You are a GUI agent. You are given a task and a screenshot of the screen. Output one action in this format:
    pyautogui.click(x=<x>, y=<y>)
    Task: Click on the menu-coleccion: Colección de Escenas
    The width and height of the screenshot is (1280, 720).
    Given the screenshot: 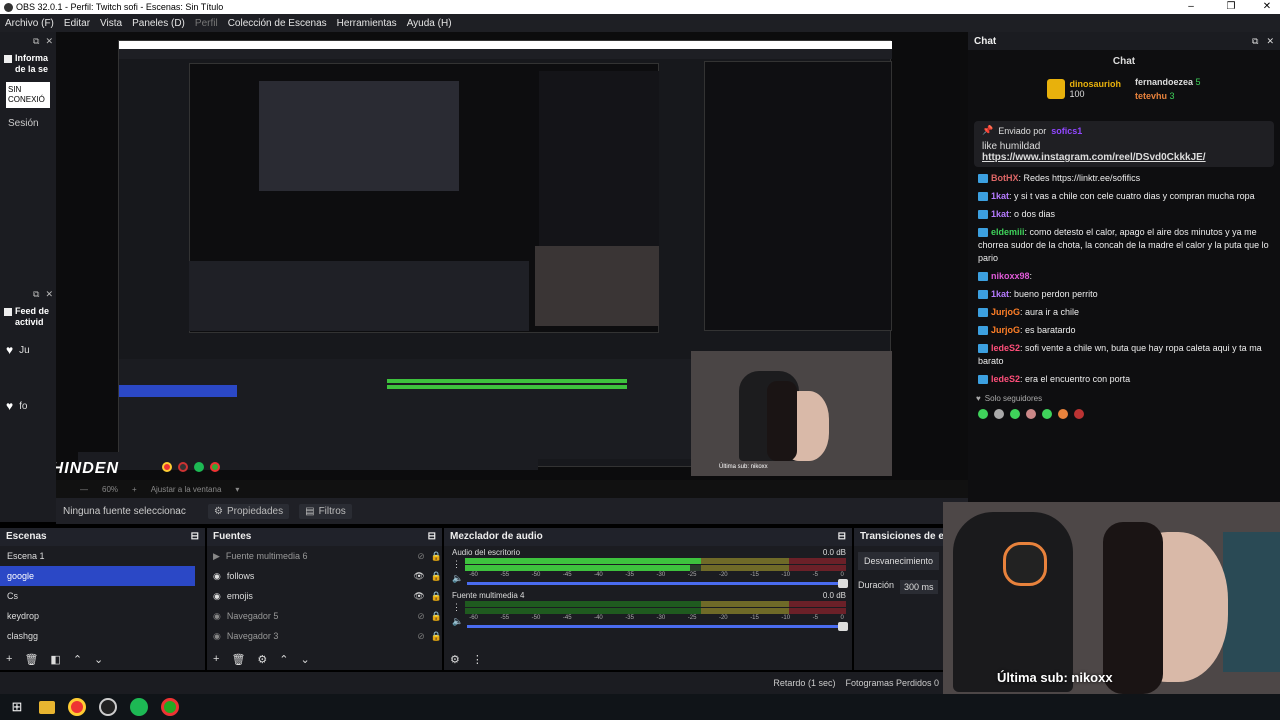 What is the action you would take?
    pyautogui.click(x=277, y=23)
    